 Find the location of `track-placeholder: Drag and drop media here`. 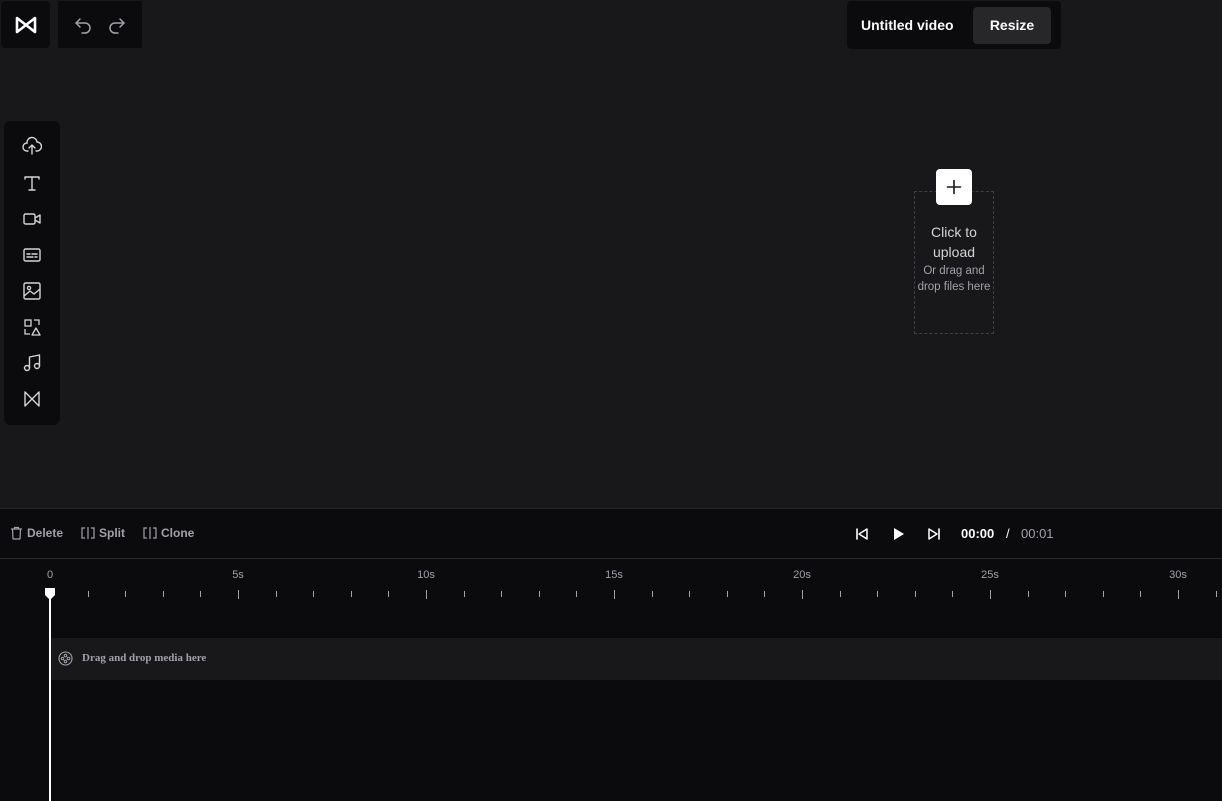

track-placeholder: Drag and drop media here is located at coordinates (144, 658).